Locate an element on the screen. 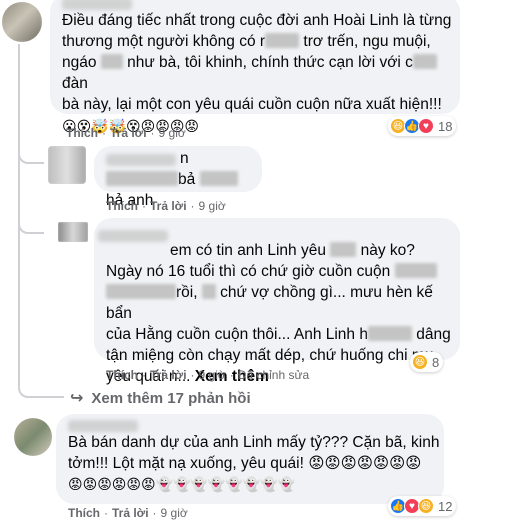 This screenshot has width=509, height=521. comment-actions: Thích · Trả lời · 9 giờ · Đã chỉnh sửa is located at coordinates (208, 375).